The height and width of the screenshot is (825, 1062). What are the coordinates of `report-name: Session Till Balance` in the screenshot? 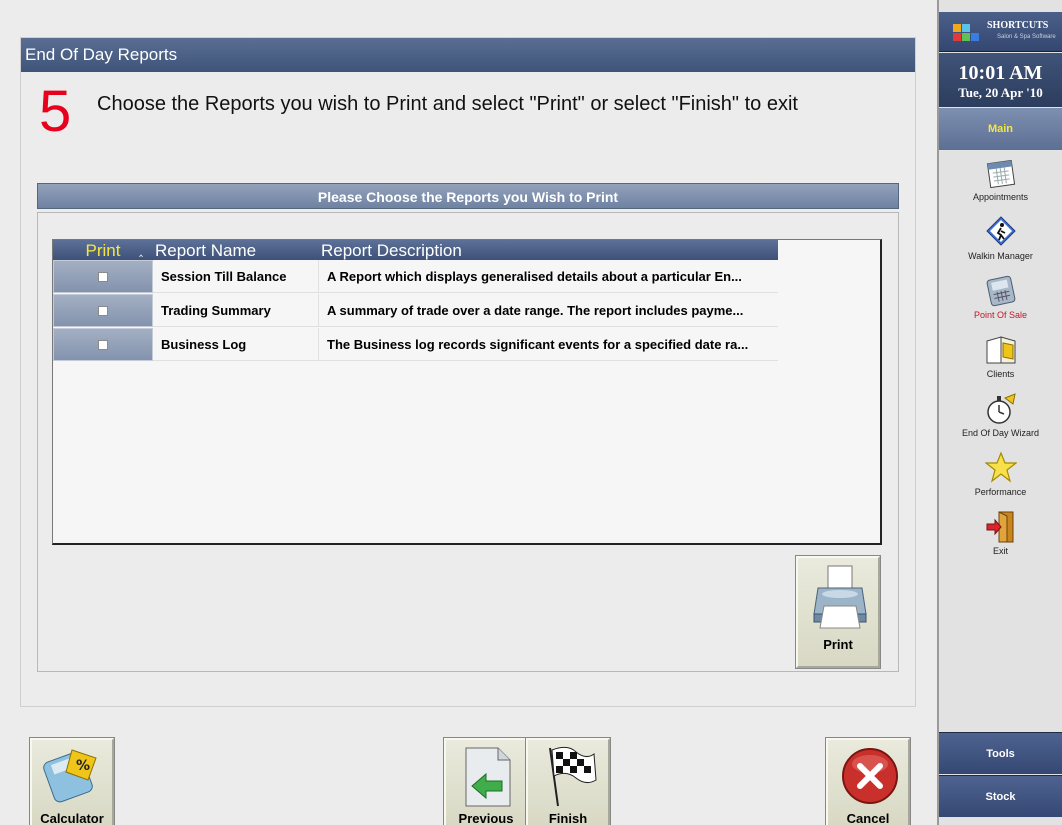 It's located at (240, 276).